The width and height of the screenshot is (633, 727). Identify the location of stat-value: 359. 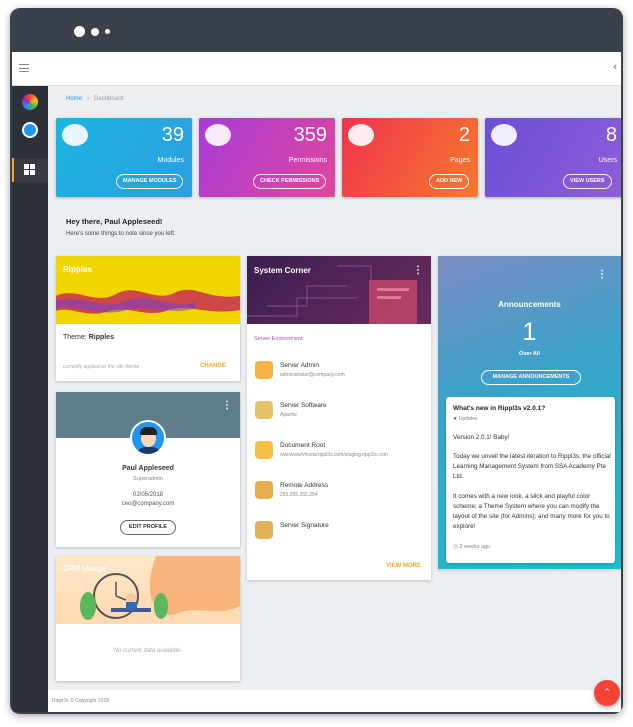
(310, 135).